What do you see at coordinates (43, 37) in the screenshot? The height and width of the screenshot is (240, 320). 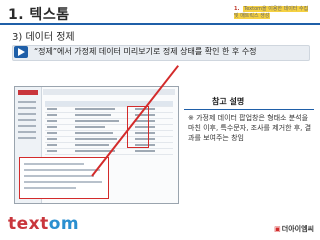 I see `section-subtitle: 3) 데이터 정제` at bounding box center [43, 37].